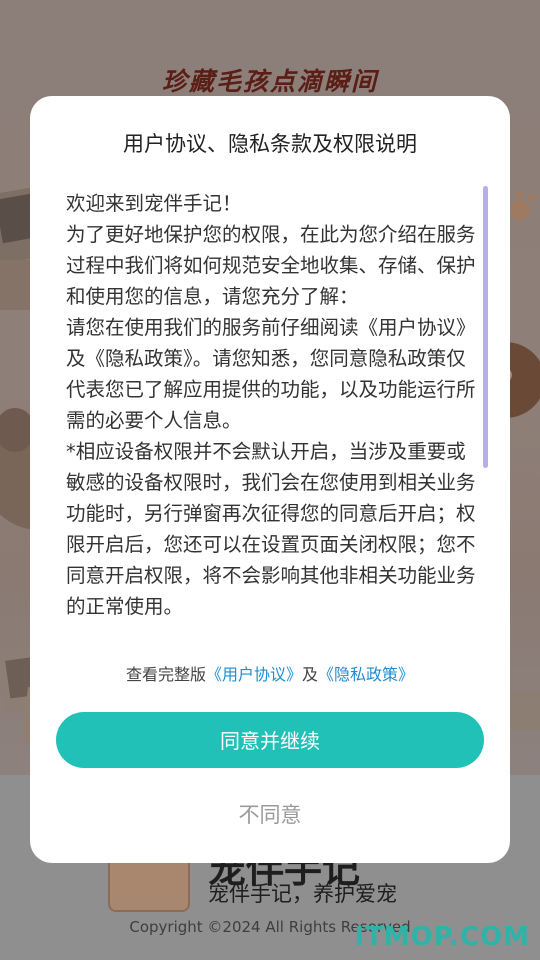 This screenshot has width=540, height=960. Describe the element at coordinates (366, 674) in the screenshot. I see `privacy-policy-link: 《隐私政策》` at that location.